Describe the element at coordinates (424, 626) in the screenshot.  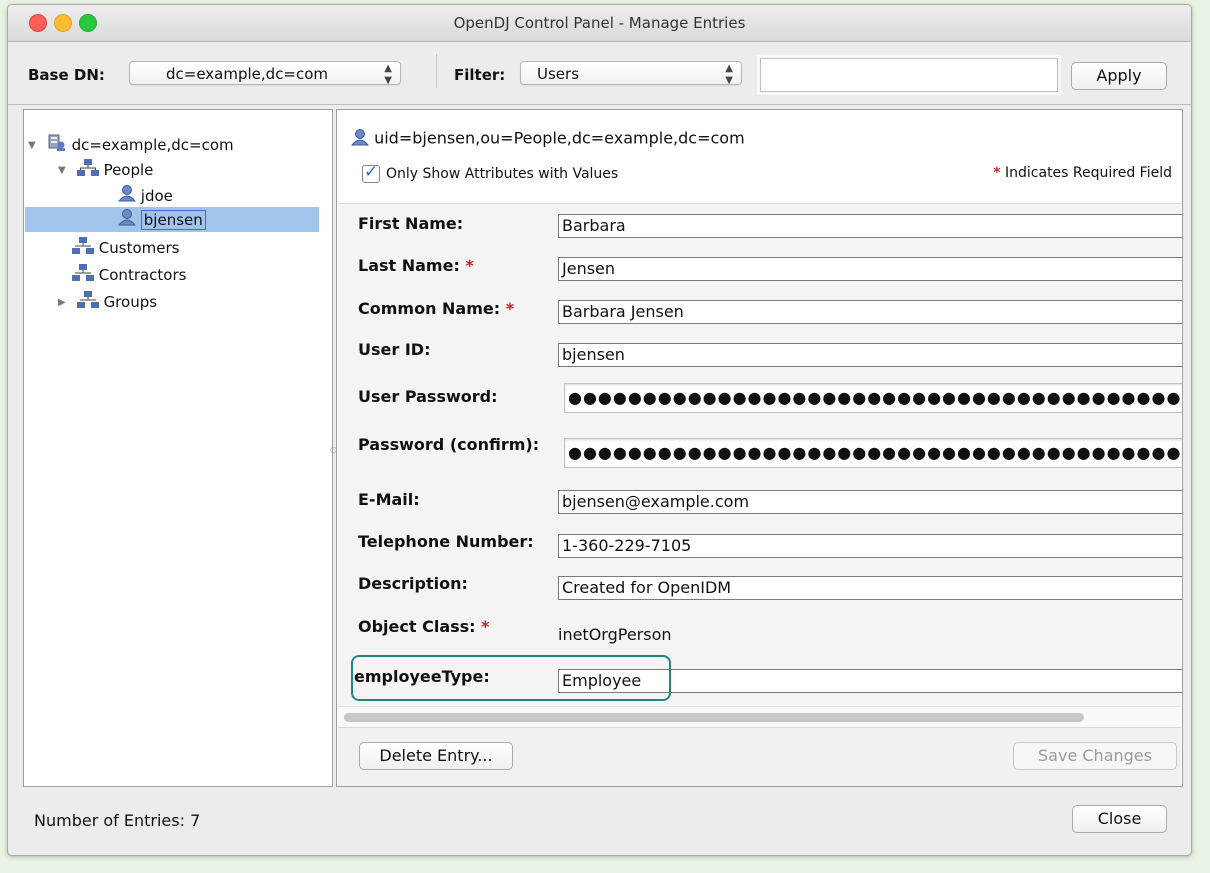
I see `object-class-label: Object Class: *` at that location.